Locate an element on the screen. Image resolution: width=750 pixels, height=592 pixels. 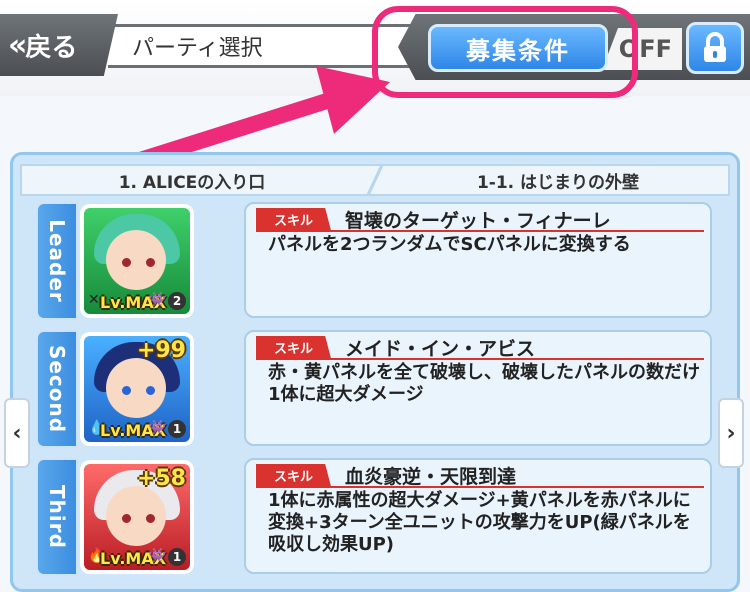
slot-label-tab: Third is located at coordinates (57, 517).